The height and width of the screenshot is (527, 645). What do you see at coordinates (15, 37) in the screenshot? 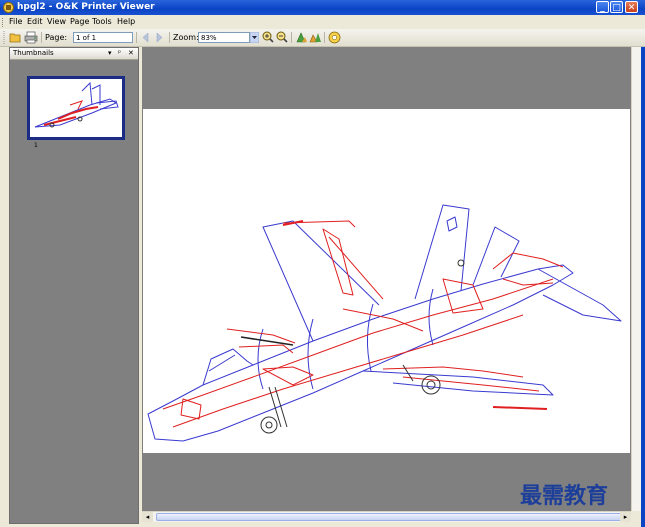
I see `open-icon` at bounding box center [15, 37].